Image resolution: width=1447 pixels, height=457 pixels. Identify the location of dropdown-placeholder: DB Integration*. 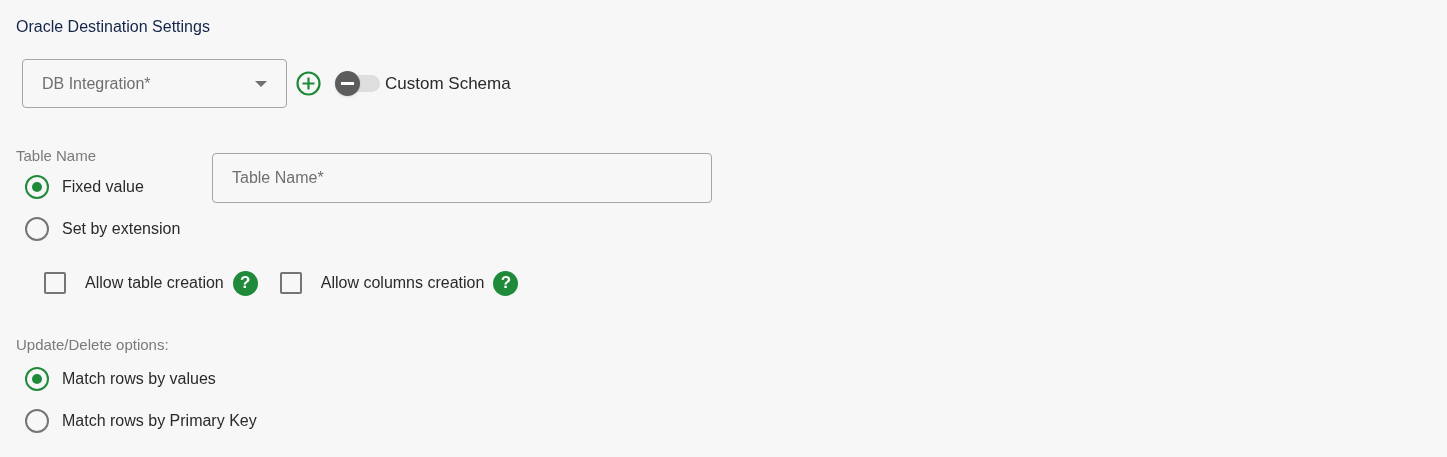
(96, 83).